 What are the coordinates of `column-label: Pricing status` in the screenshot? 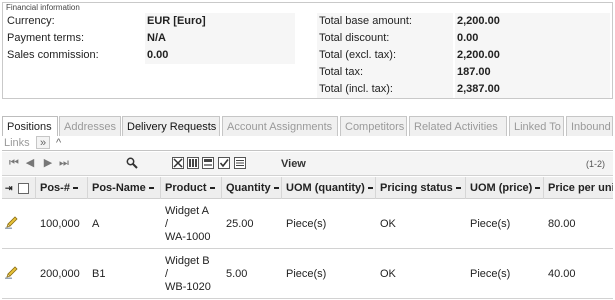 It's located at (416, 188).